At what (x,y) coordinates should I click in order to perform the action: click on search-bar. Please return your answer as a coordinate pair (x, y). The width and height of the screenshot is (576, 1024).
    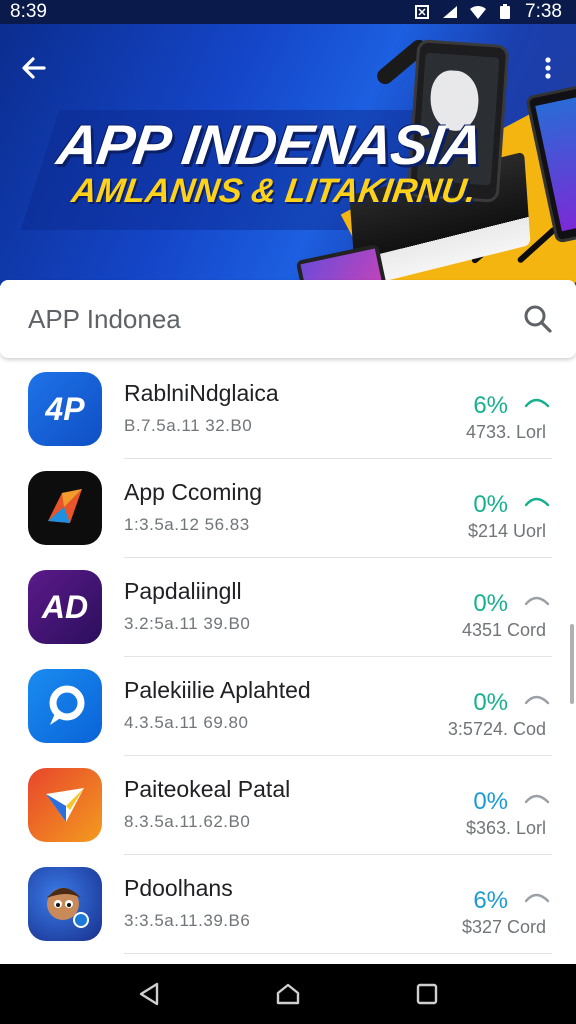
    Looking at the image, I should click on (288, 319).